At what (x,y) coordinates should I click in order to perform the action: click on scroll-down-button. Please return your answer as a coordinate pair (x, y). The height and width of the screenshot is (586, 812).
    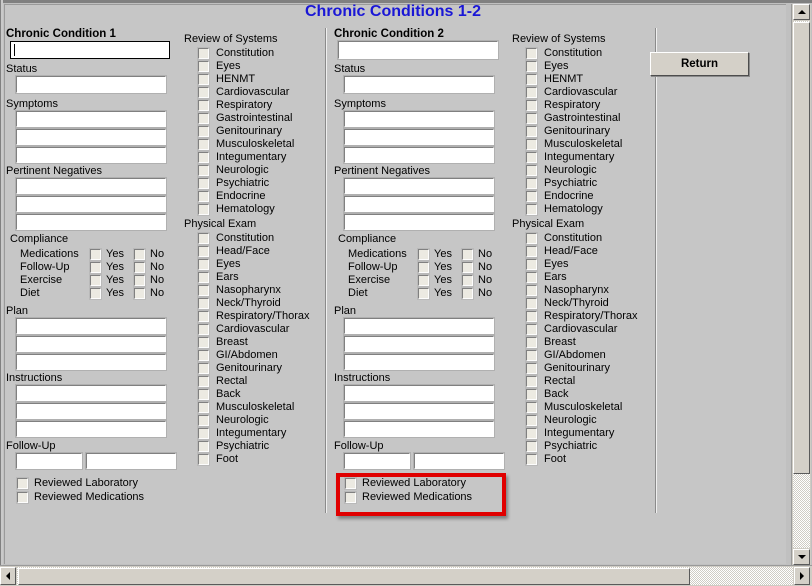
    Looking at the image, I should click on (801, 557).